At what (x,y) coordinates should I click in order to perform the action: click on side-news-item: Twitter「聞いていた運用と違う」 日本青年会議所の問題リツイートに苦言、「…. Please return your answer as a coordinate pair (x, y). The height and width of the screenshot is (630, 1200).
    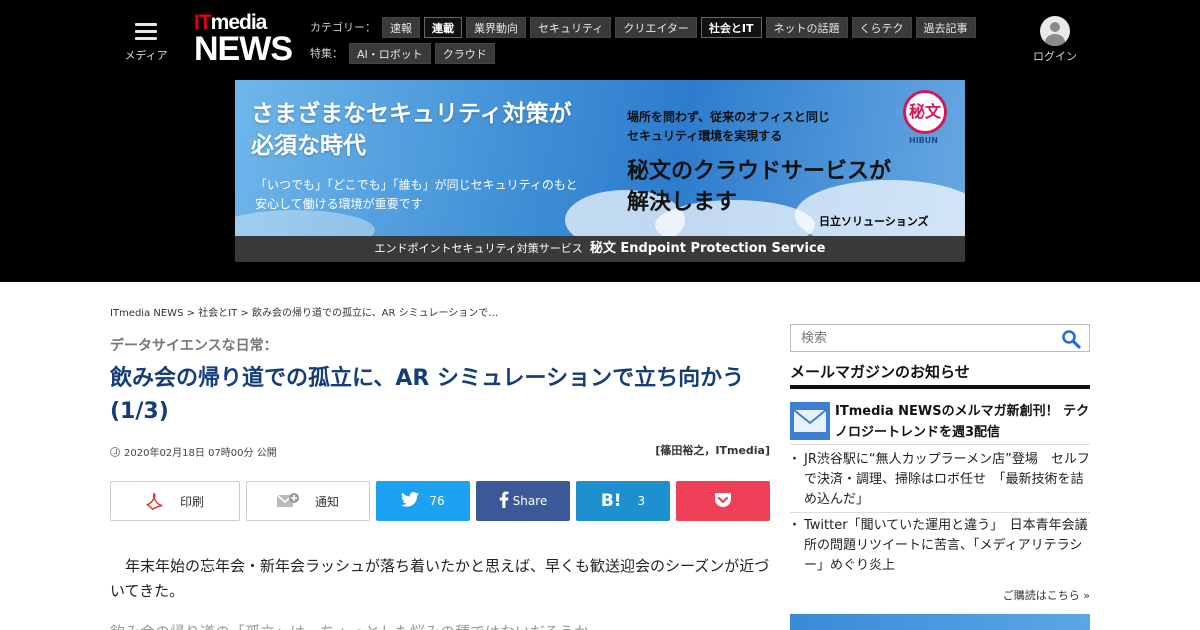
    Looking at the image, I should click on (939, 546).